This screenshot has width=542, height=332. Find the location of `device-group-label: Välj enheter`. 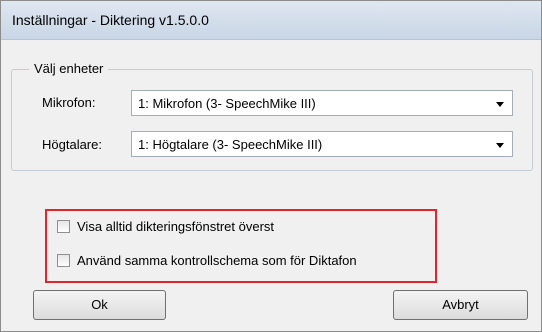

device-group-label: Välj enheter is located at coordinates (69, 68).